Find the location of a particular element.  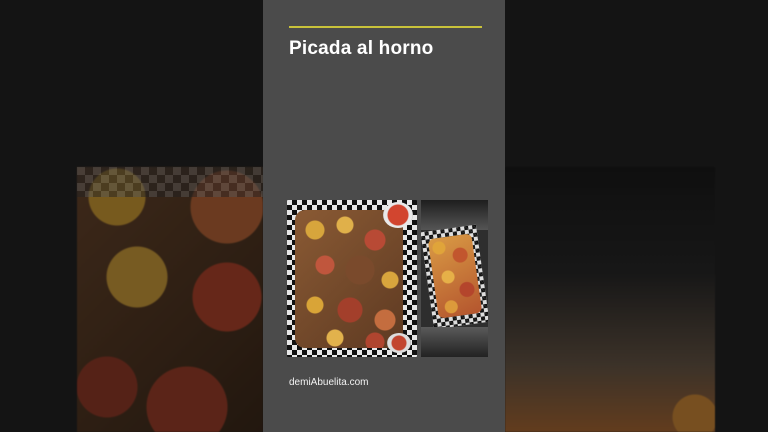

food-platter is located at coordinates (349, 279).